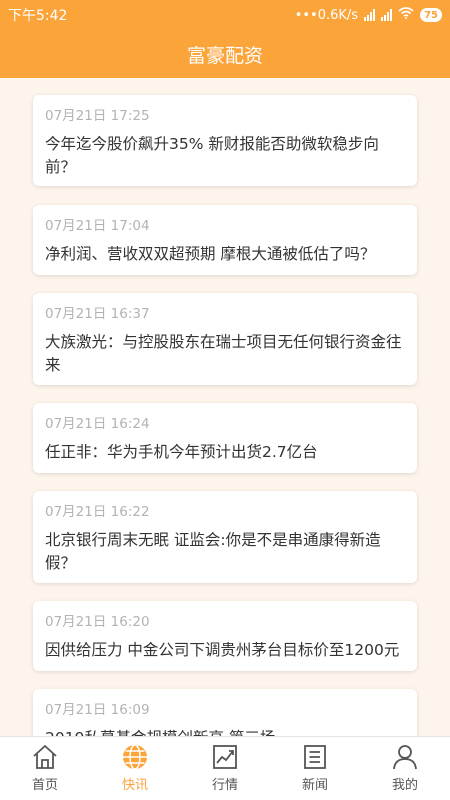 Image resolution: width=450 pixels, height=800 pixels. I want to click on battery-icon: 75, so click(431, 15).